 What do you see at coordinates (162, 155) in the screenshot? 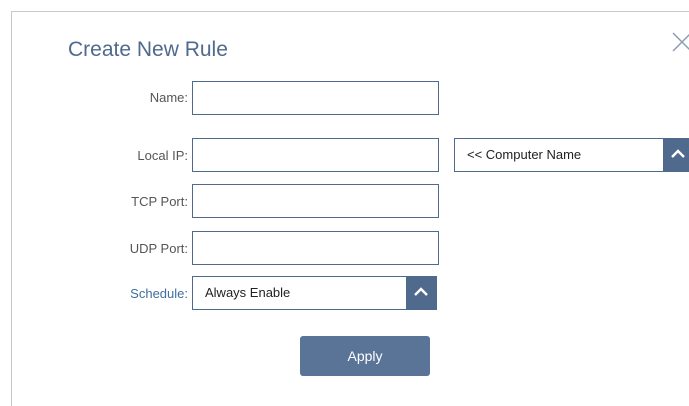
I see `local-ip-label: Local IP:` at bounding box center [162, 155].